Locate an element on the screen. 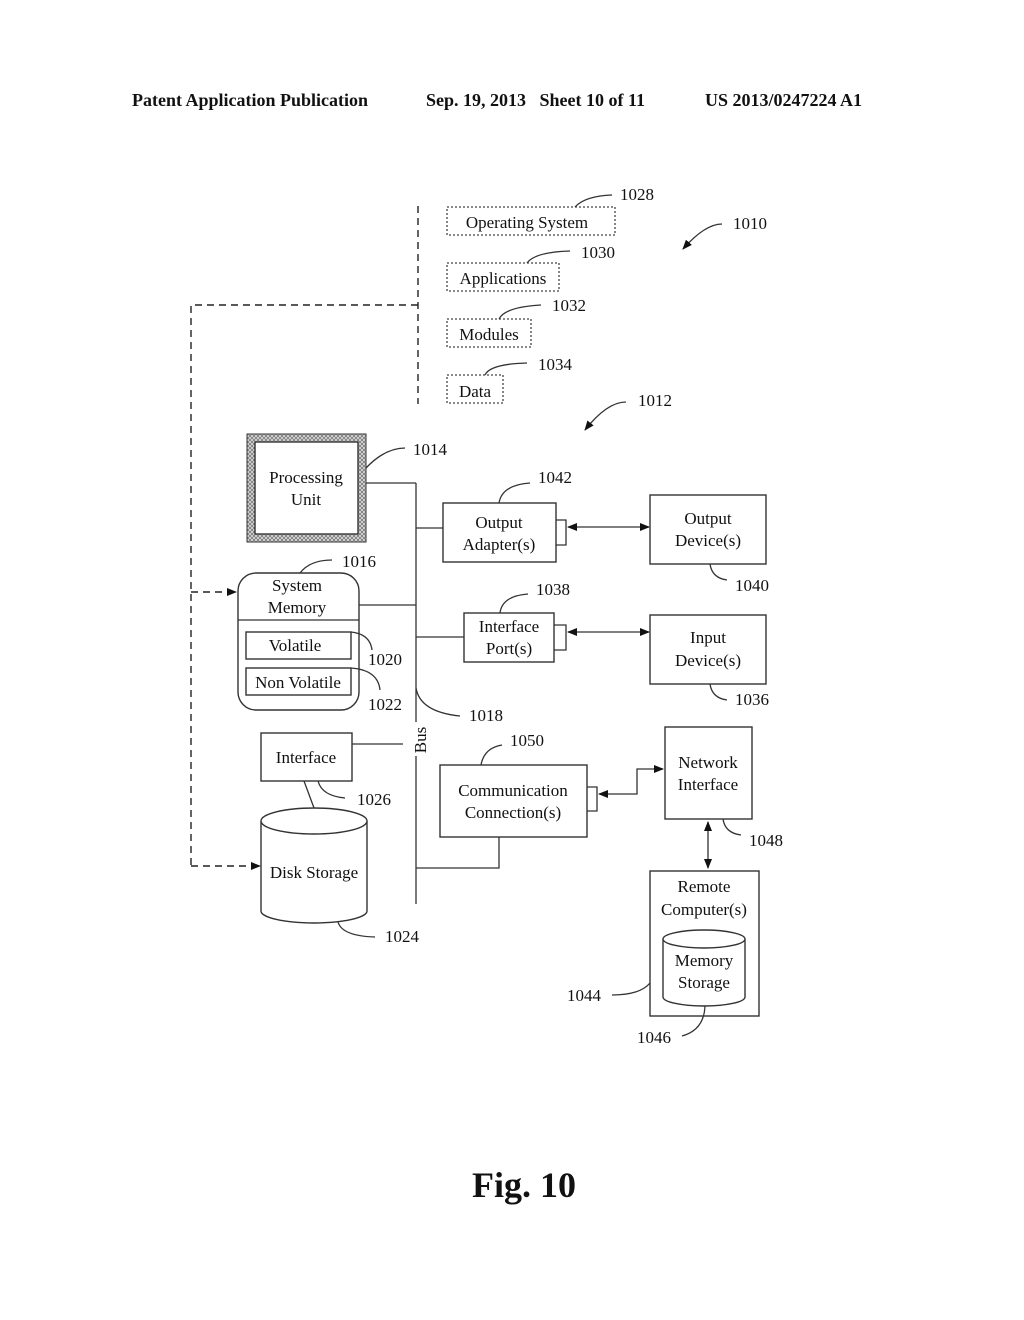 Image resolution: width=1024 pixels, height=1320 pixels. ref-1034: 1034 is located at coordinates (555, 364).